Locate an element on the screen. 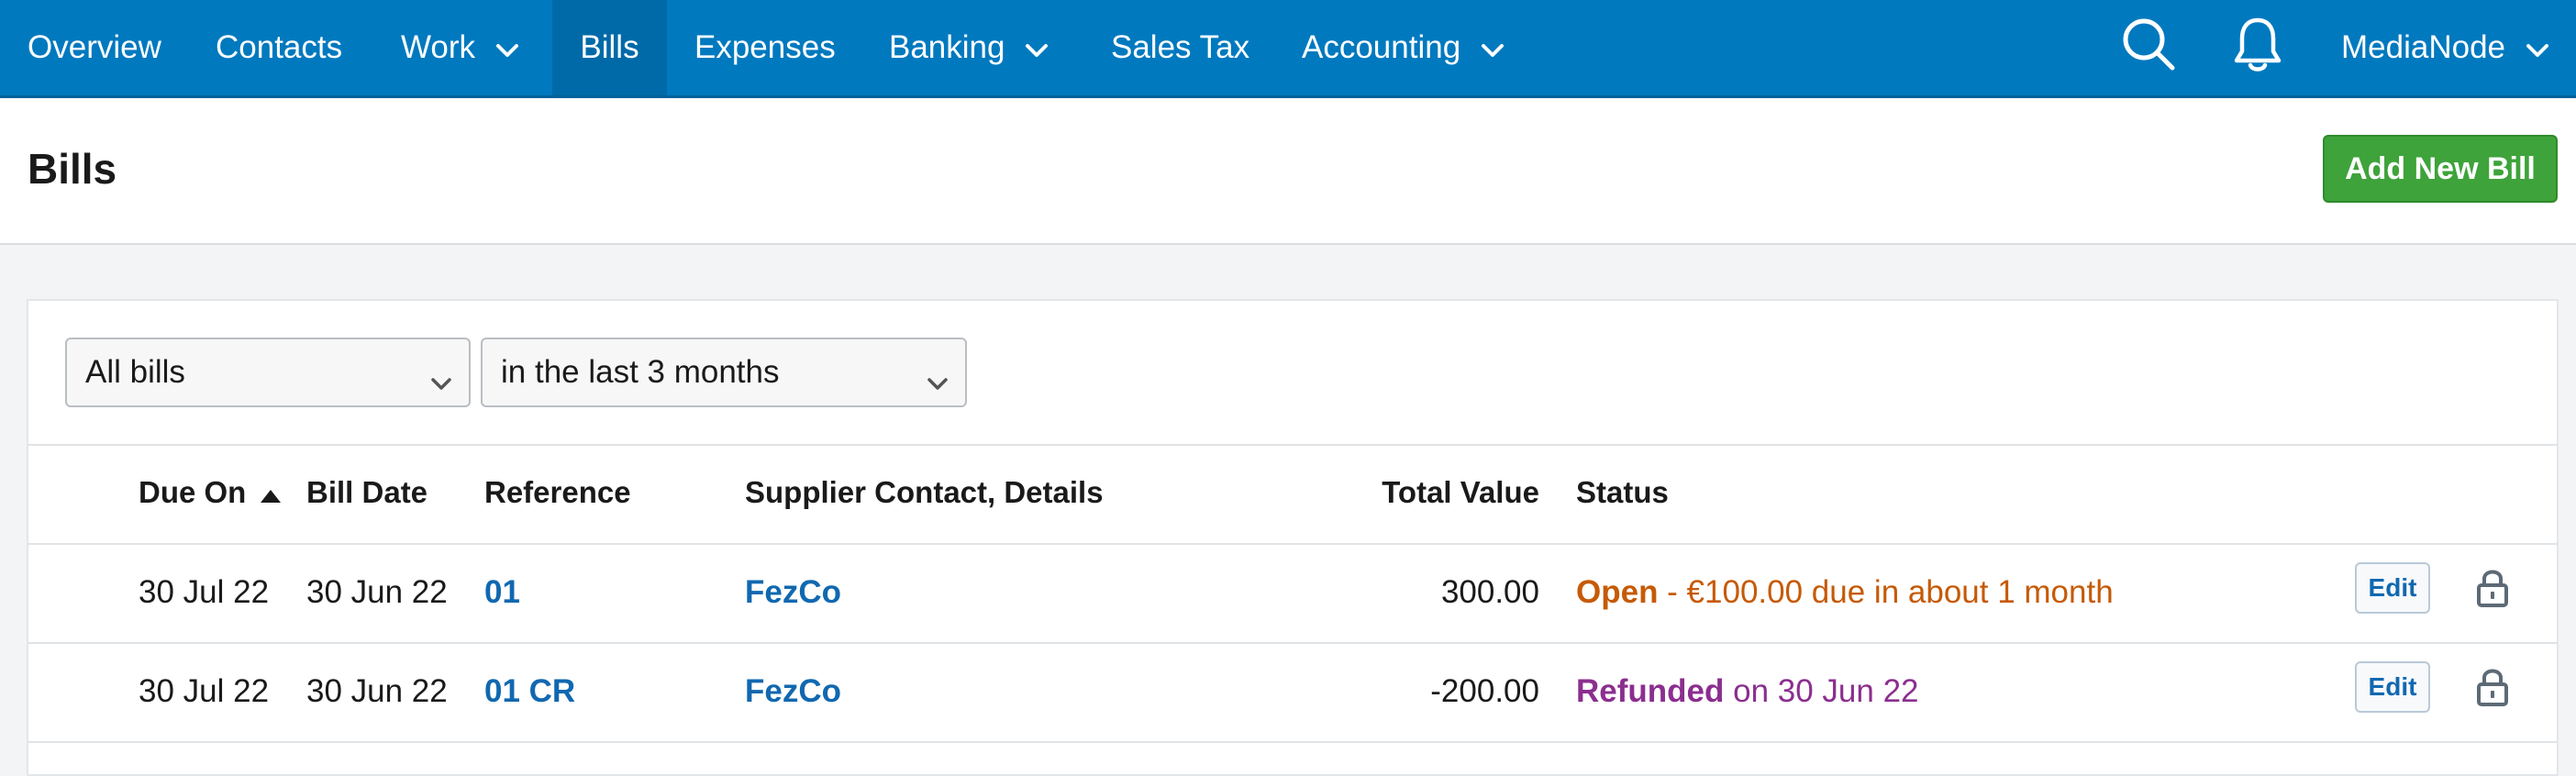 The width and height of the screenshot is (2576, 776). nav-item-label: Overview is located at coordinates (94, 47).